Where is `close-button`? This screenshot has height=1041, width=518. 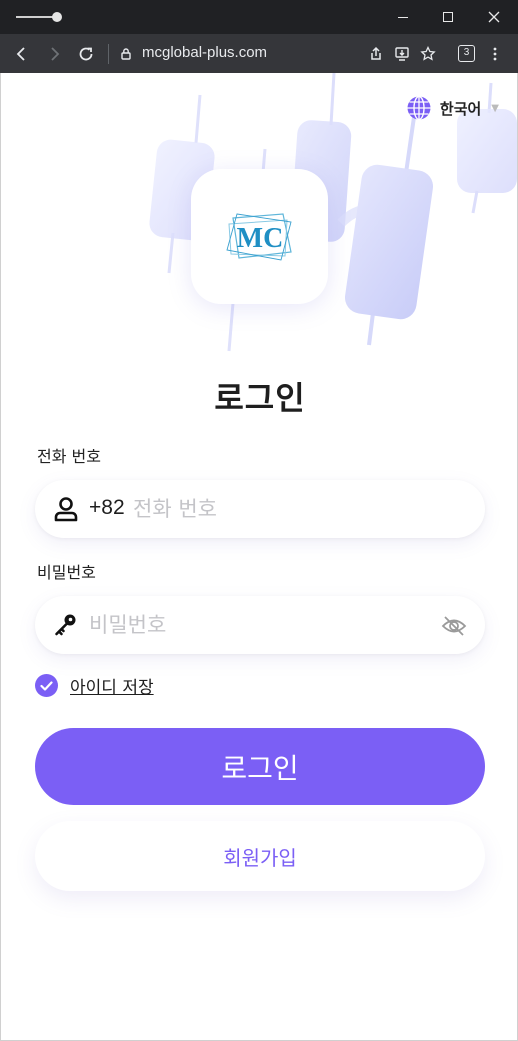
close-button is located at coordinates (494, 17).